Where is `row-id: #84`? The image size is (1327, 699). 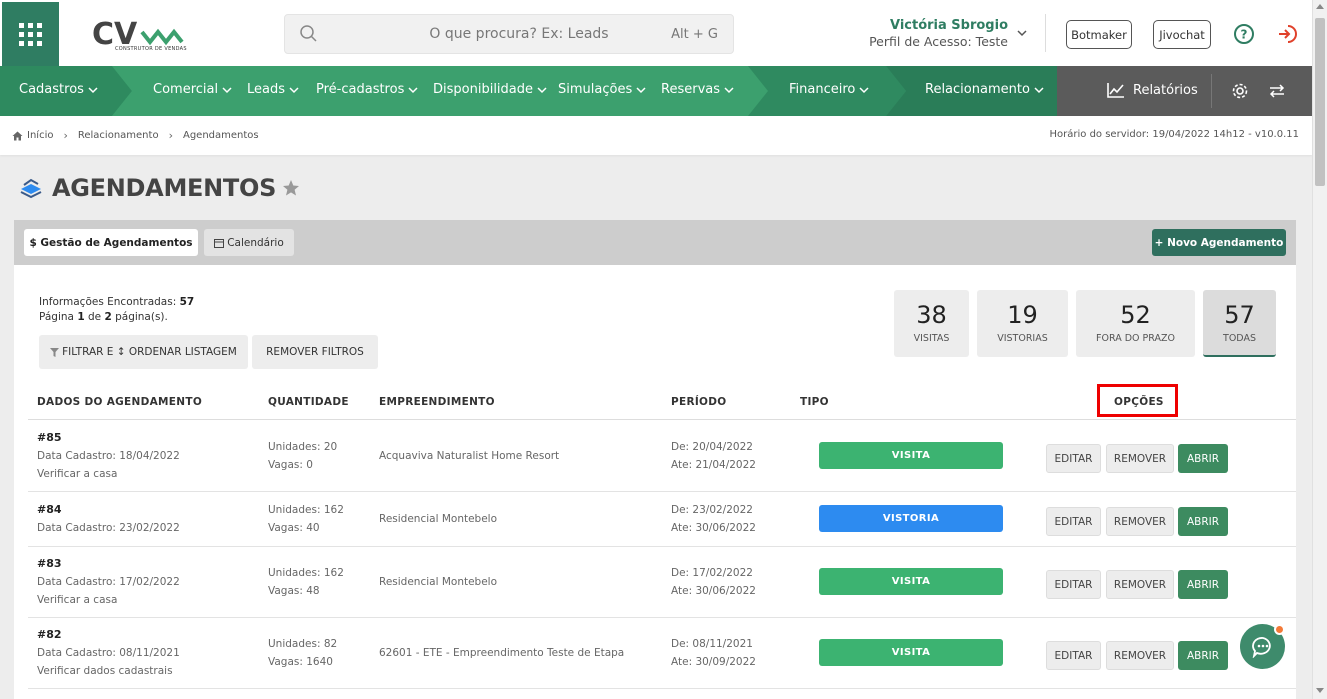
row-id: #84 is located at coordinates (108, 510).